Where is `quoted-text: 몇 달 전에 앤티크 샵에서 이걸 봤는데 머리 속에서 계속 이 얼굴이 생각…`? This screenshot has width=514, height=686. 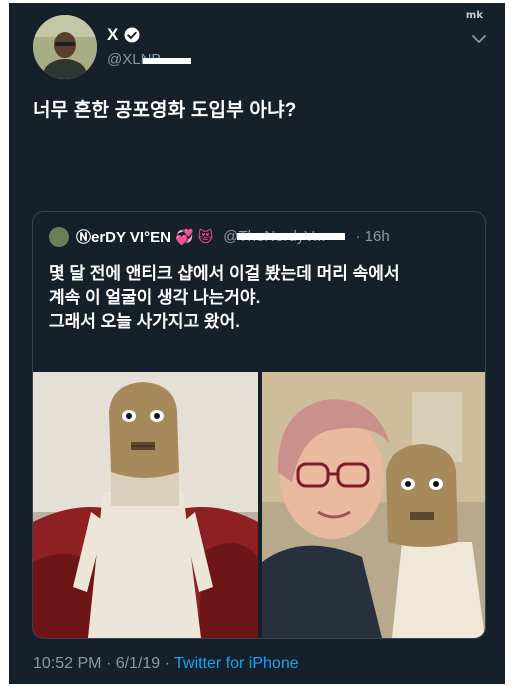
quoted-text: 몇 달 전에 앤티크 샵에서 이걸 봤는데 머리 속에서 계속 이 얼굴이 생각… is located at coordinates (264, 298).